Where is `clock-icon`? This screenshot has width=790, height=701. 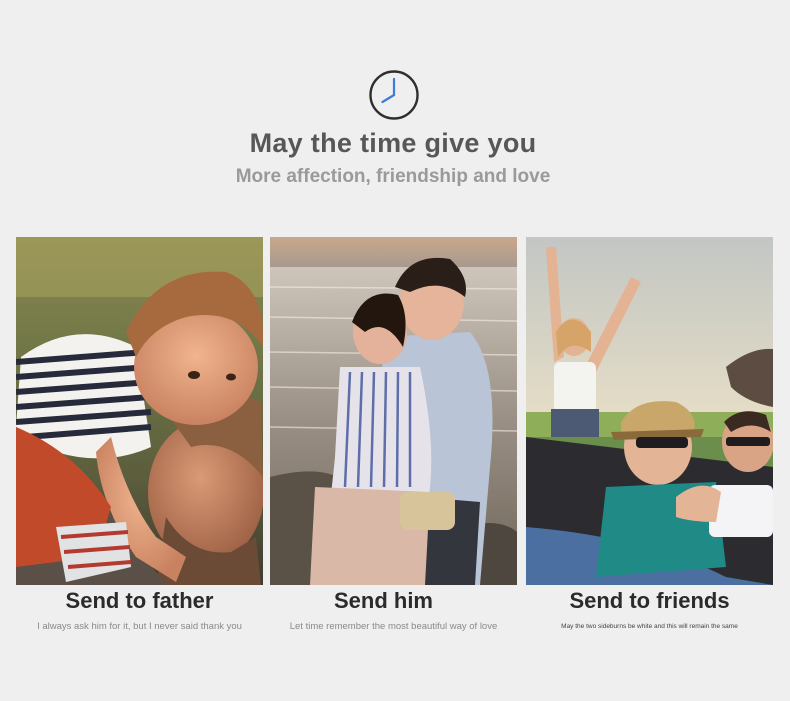
clock-icon is located at coordinates (394, 95).